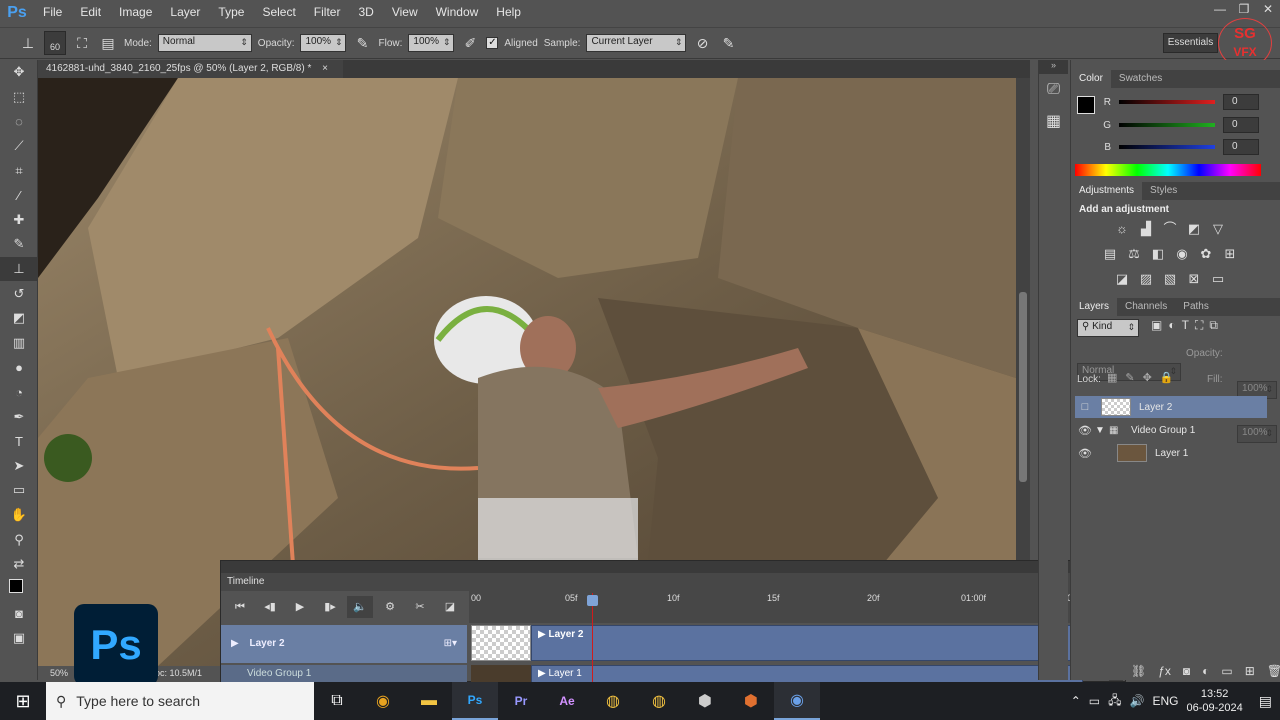 This screenshot has width=1280, height=720. I want to click on tab-channels: Channels, so click(1146, 307).